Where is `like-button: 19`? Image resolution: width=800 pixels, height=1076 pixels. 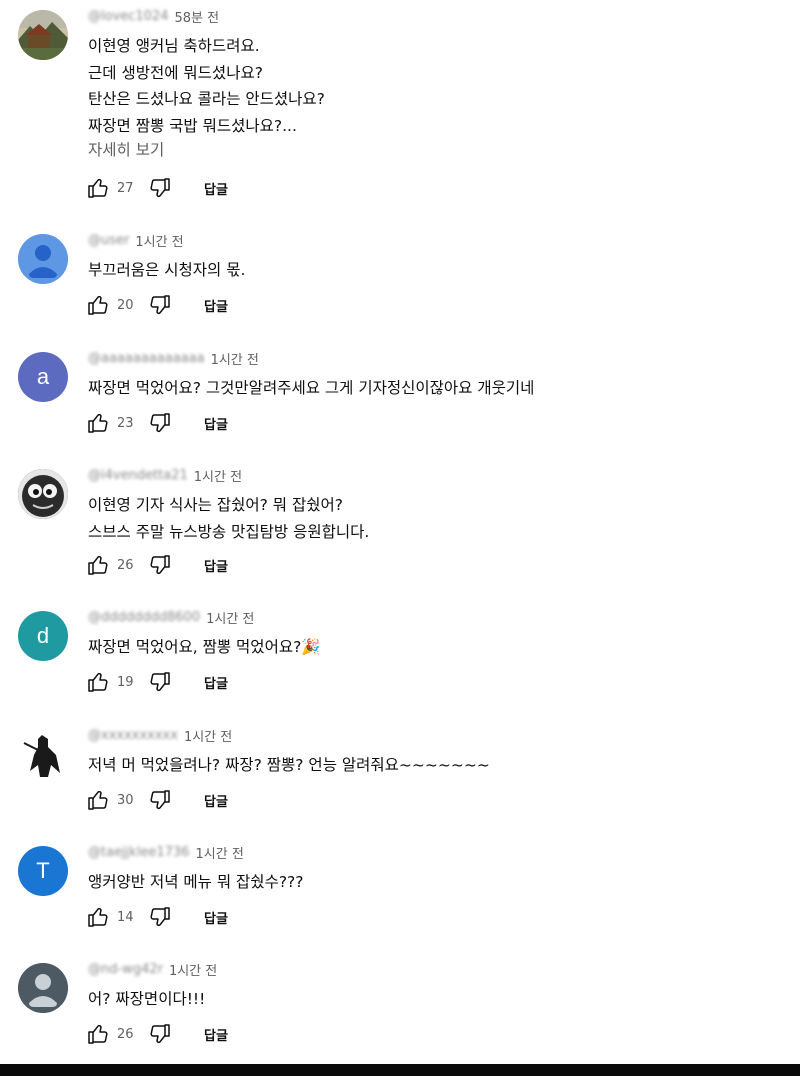
like-button: 19 is located at coordinates (117, 682).